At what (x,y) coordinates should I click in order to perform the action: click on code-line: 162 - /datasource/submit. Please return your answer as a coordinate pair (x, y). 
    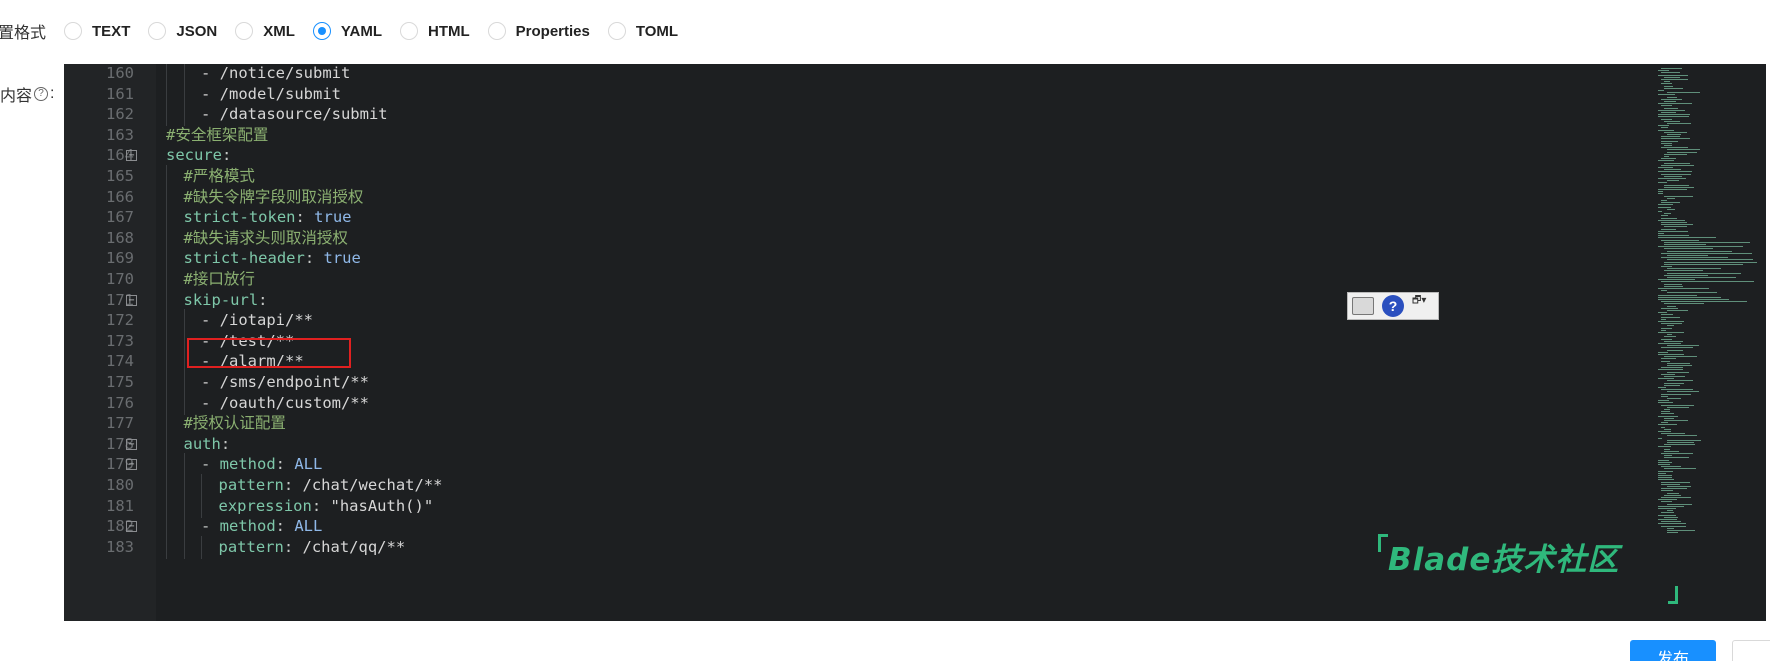
    Looking at the image, I should click on (844, 115).